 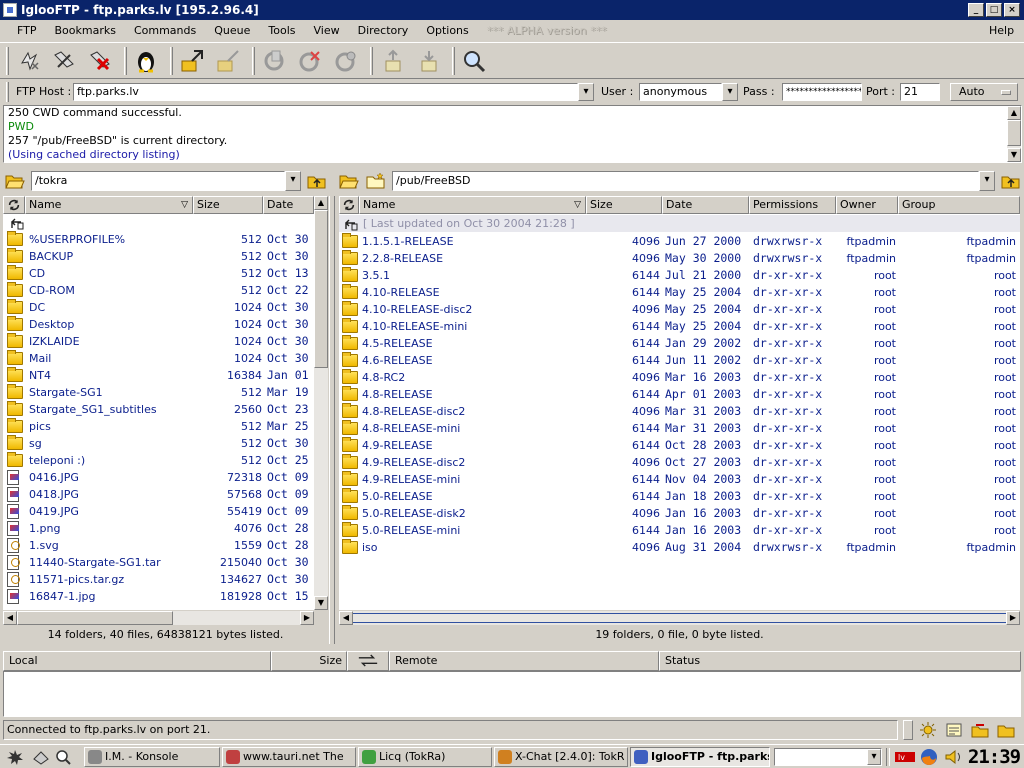 I want to click on penguin-button, so click(x=146, y=61).